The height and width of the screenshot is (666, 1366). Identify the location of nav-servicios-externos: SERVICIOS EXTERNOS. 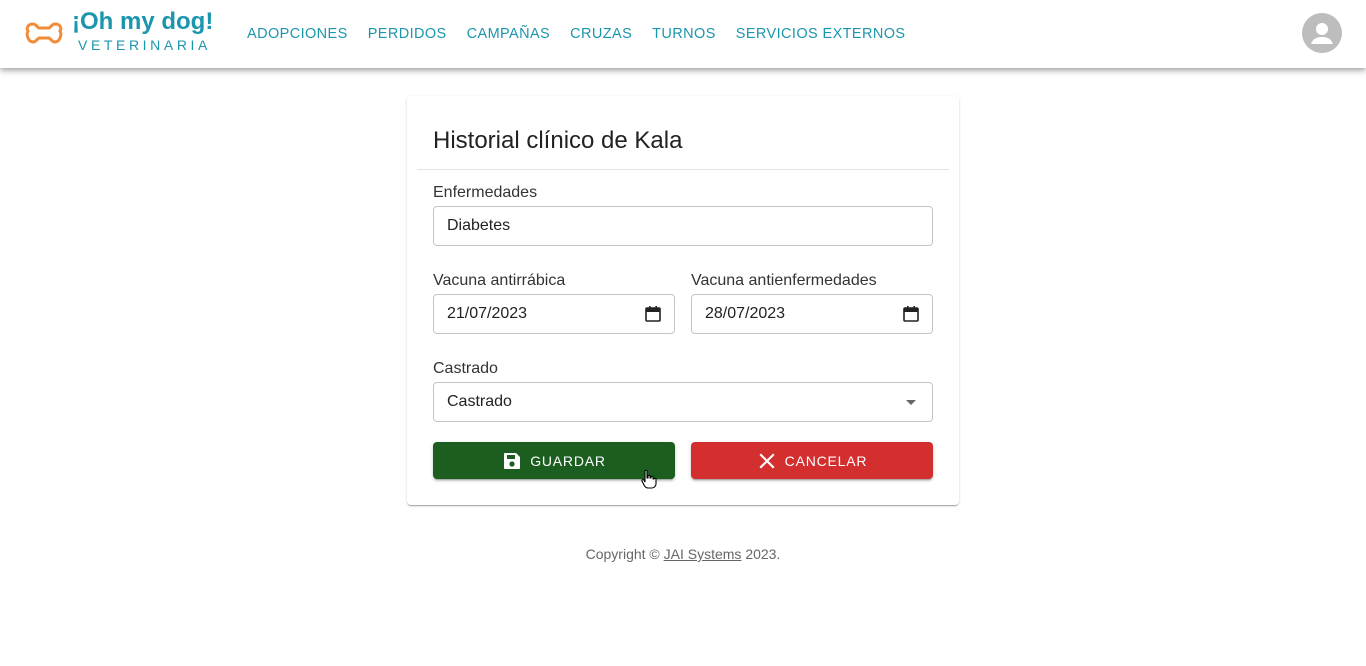
(821, 34).